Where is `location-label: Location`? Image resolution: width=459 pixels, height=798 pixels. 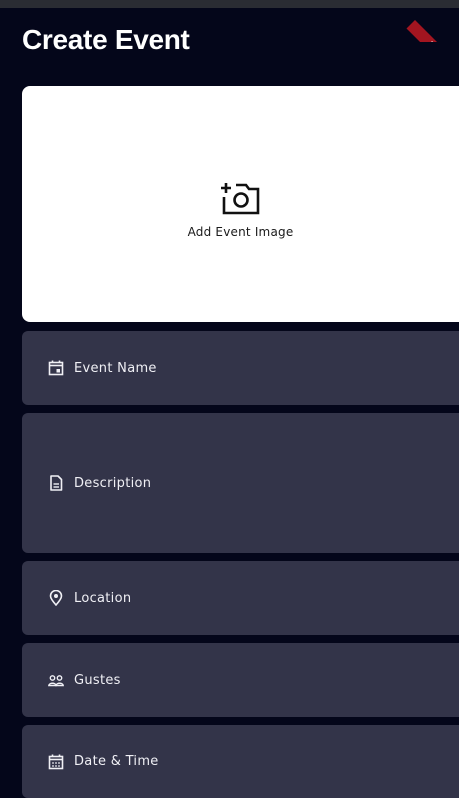 location-label: Location is located at coordinates (103, 598).